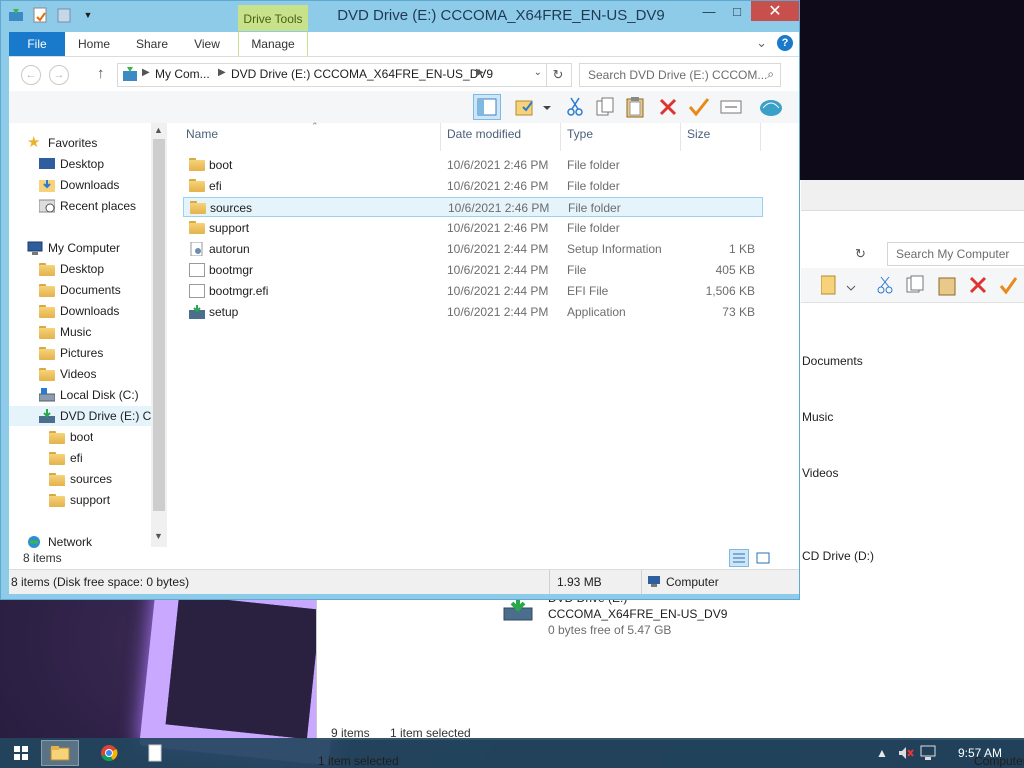 This screenshot has width=1024, height=768. Describe the element at coordinates (65, 332) in the screenshot. I see `nav-pc-music: Music` at that location.